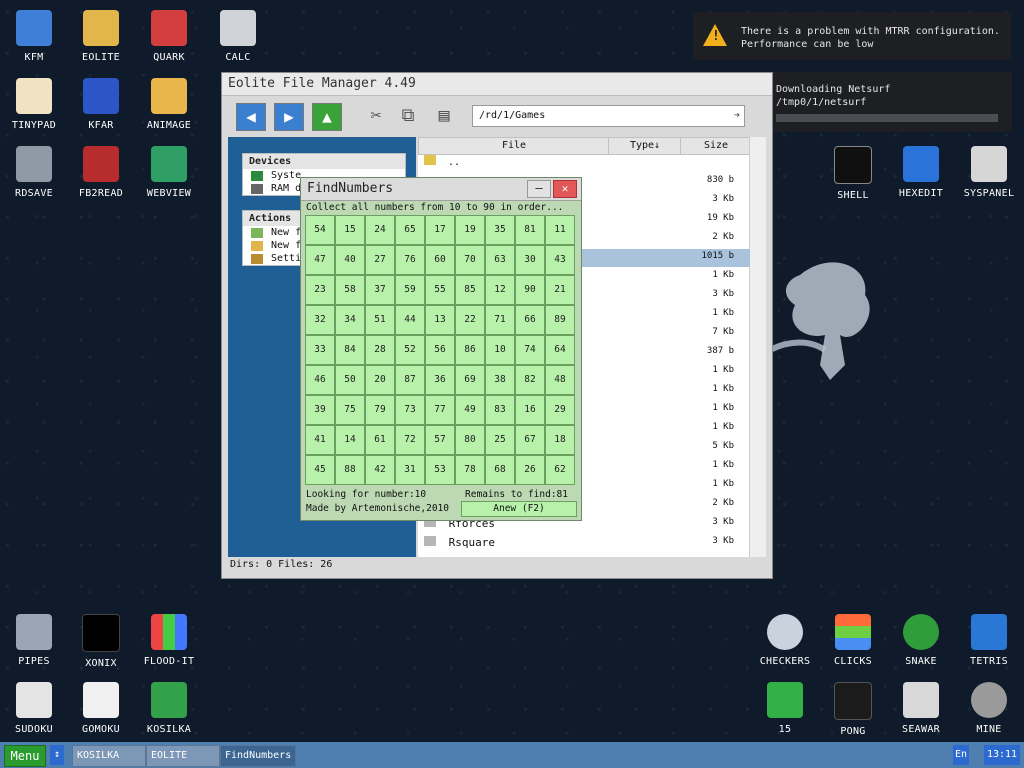 The width and height of the screenshot is (1024, 768). Describe the element at coordinates (442, 161) in the screenshot. I see `parent-dir-row: ..` at that location.